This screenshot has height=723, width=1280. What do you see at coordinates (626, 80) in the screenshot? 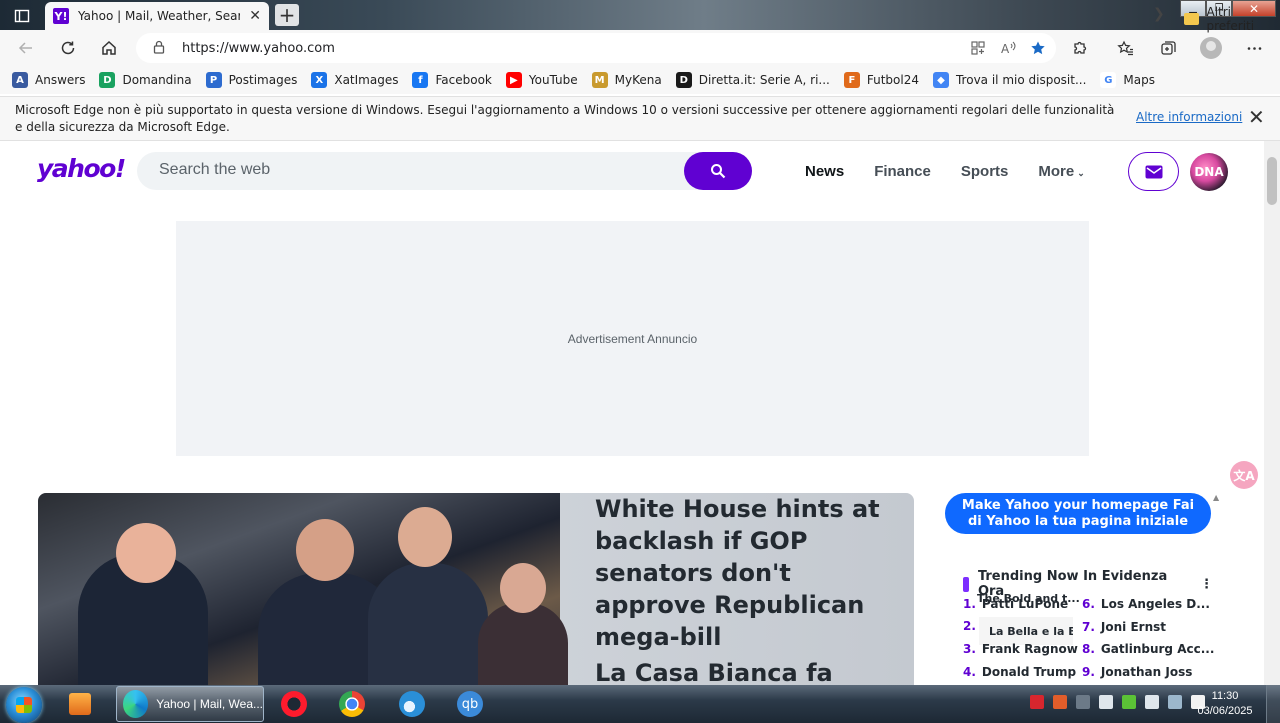
I see `bookmark-item: M MyKena` at bounding box center [626, 80].